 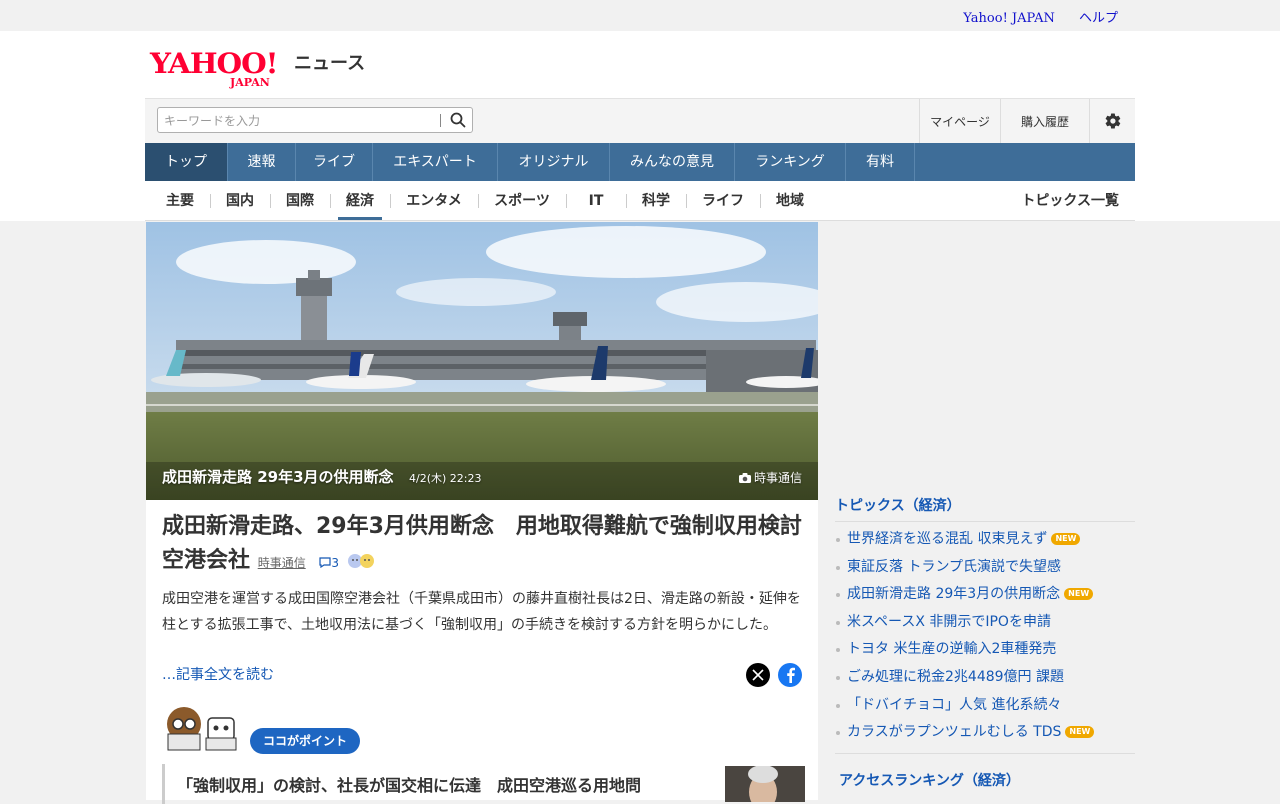 I want to click on topic-link: 「ドバイチョコ」人気 進化系続々, so click(x=954, y=705).